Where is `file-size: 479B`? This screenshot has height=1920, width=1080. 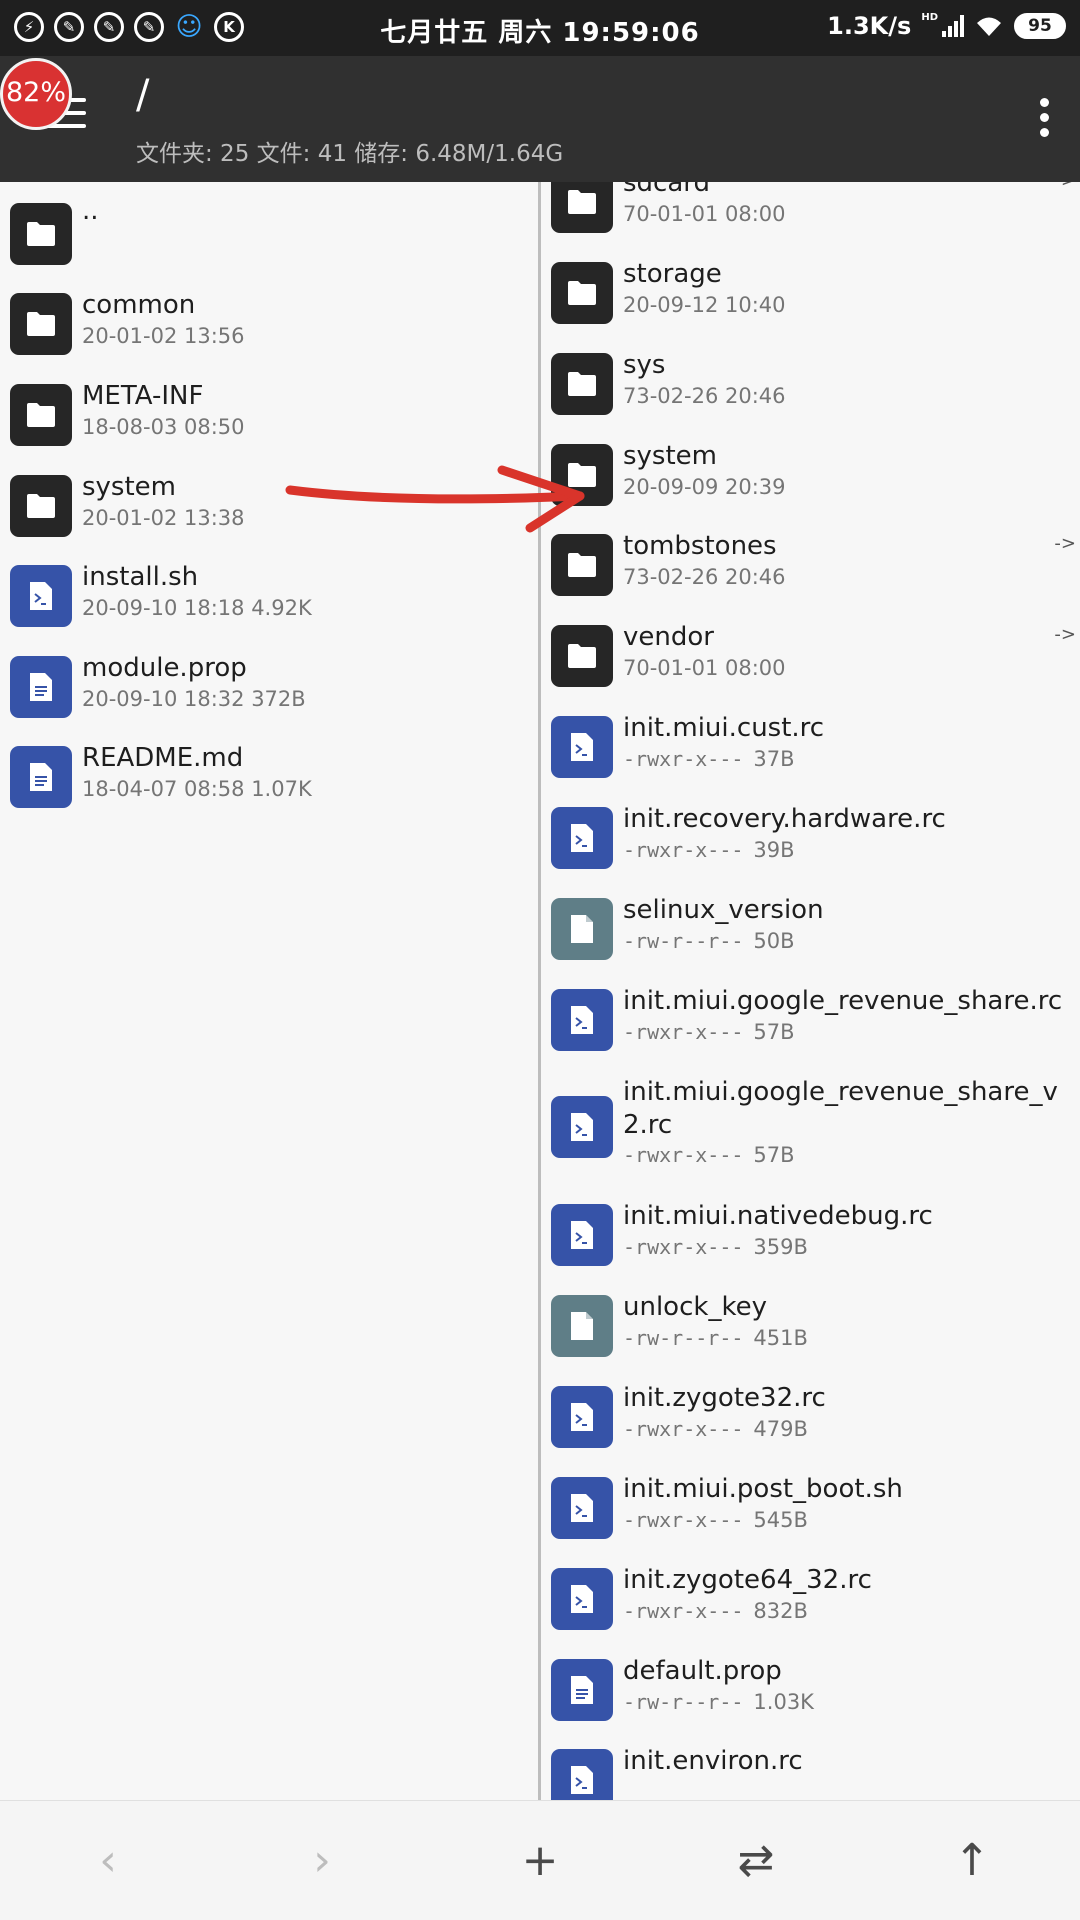
file-size: 479B is located at coordinates (780, 1429).